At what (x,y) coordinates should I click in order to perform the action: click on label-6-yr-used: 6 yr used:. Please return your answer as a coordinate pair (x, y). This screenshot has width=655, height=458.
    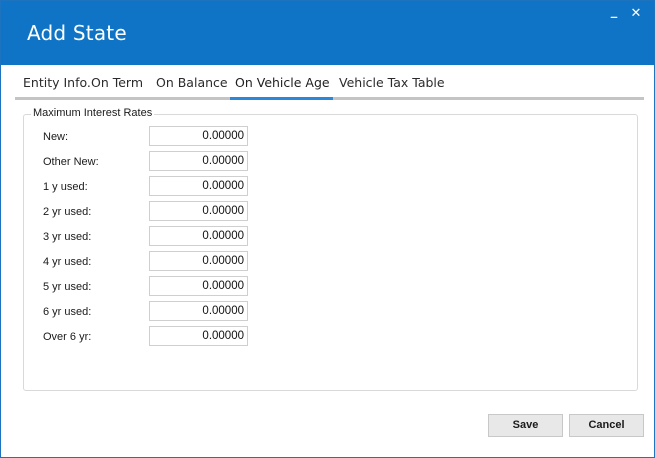
    Looking at the image, I should click on (67, 312).